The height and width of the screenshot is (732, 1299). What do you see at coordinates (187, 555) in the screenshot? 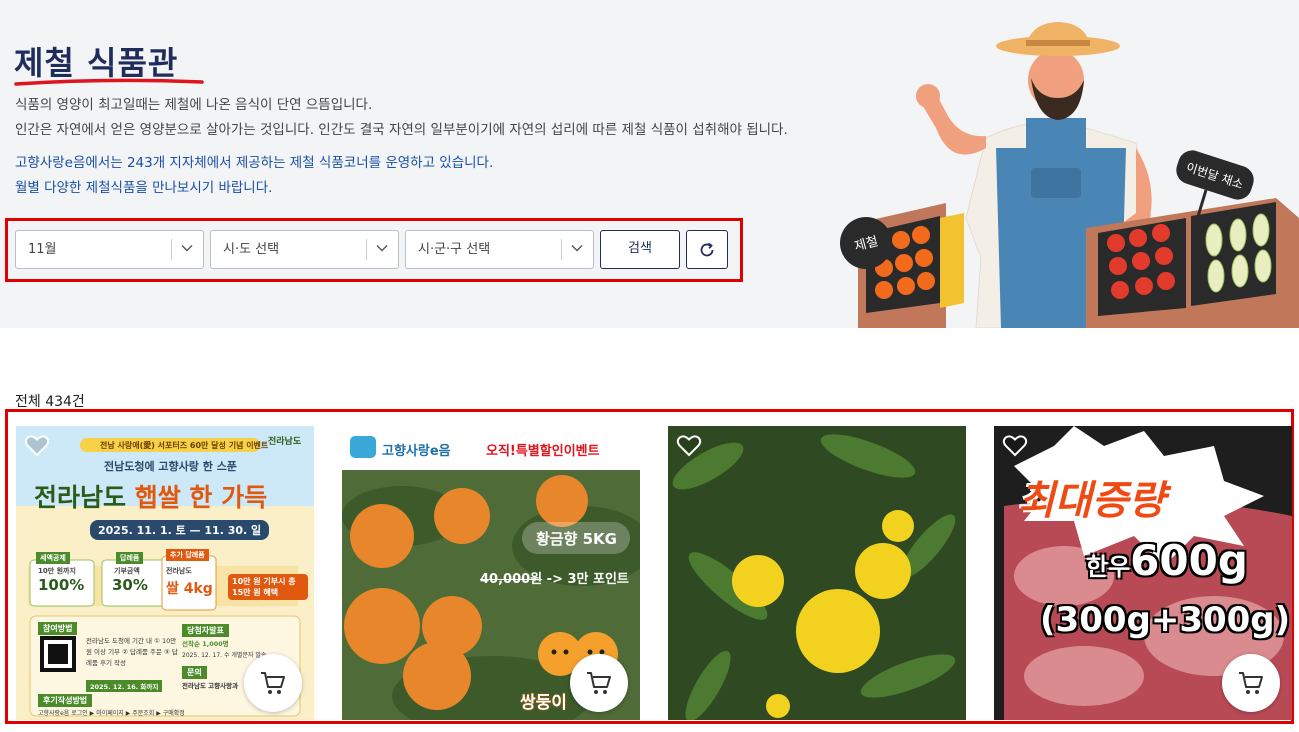
I see `poster-chip-3-title: 추가 답례품` at bounding box center [187, 555].